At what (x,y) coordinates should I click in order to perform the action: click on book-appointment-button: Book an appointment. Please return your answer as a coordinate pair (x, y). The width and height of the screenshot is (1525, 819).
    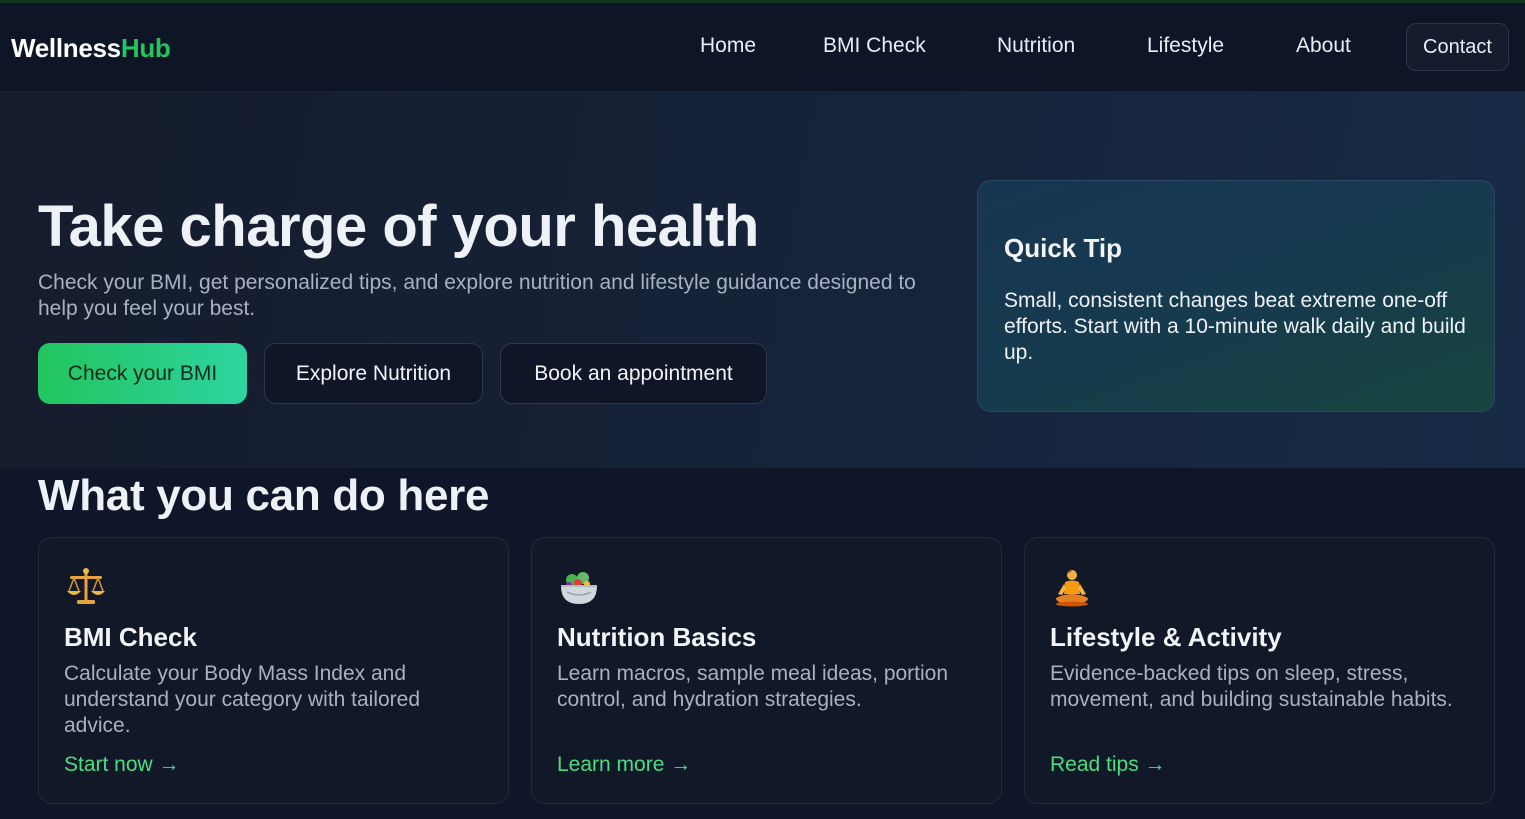
    Looking at the image, I should click on (633, 373).